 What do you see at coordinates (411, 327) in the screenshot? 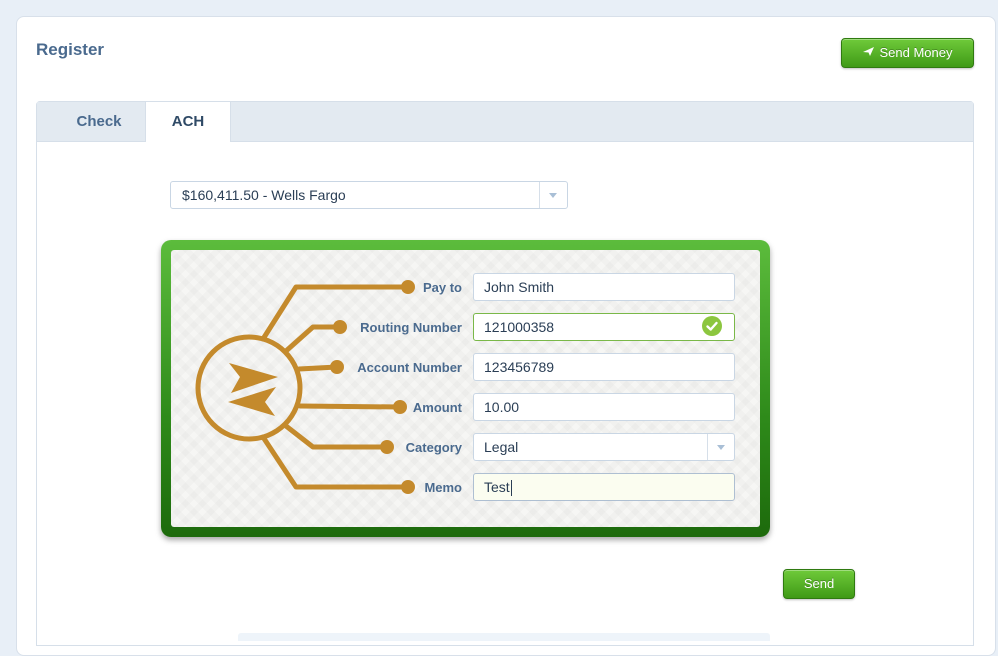
I see `routing-number-label: Routing Number` at bounding box center [411, 327].